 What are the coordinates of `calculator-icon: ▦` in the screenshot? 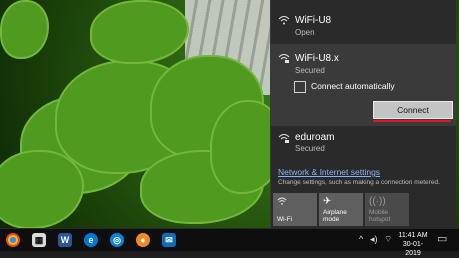 It's located at (39, 240).